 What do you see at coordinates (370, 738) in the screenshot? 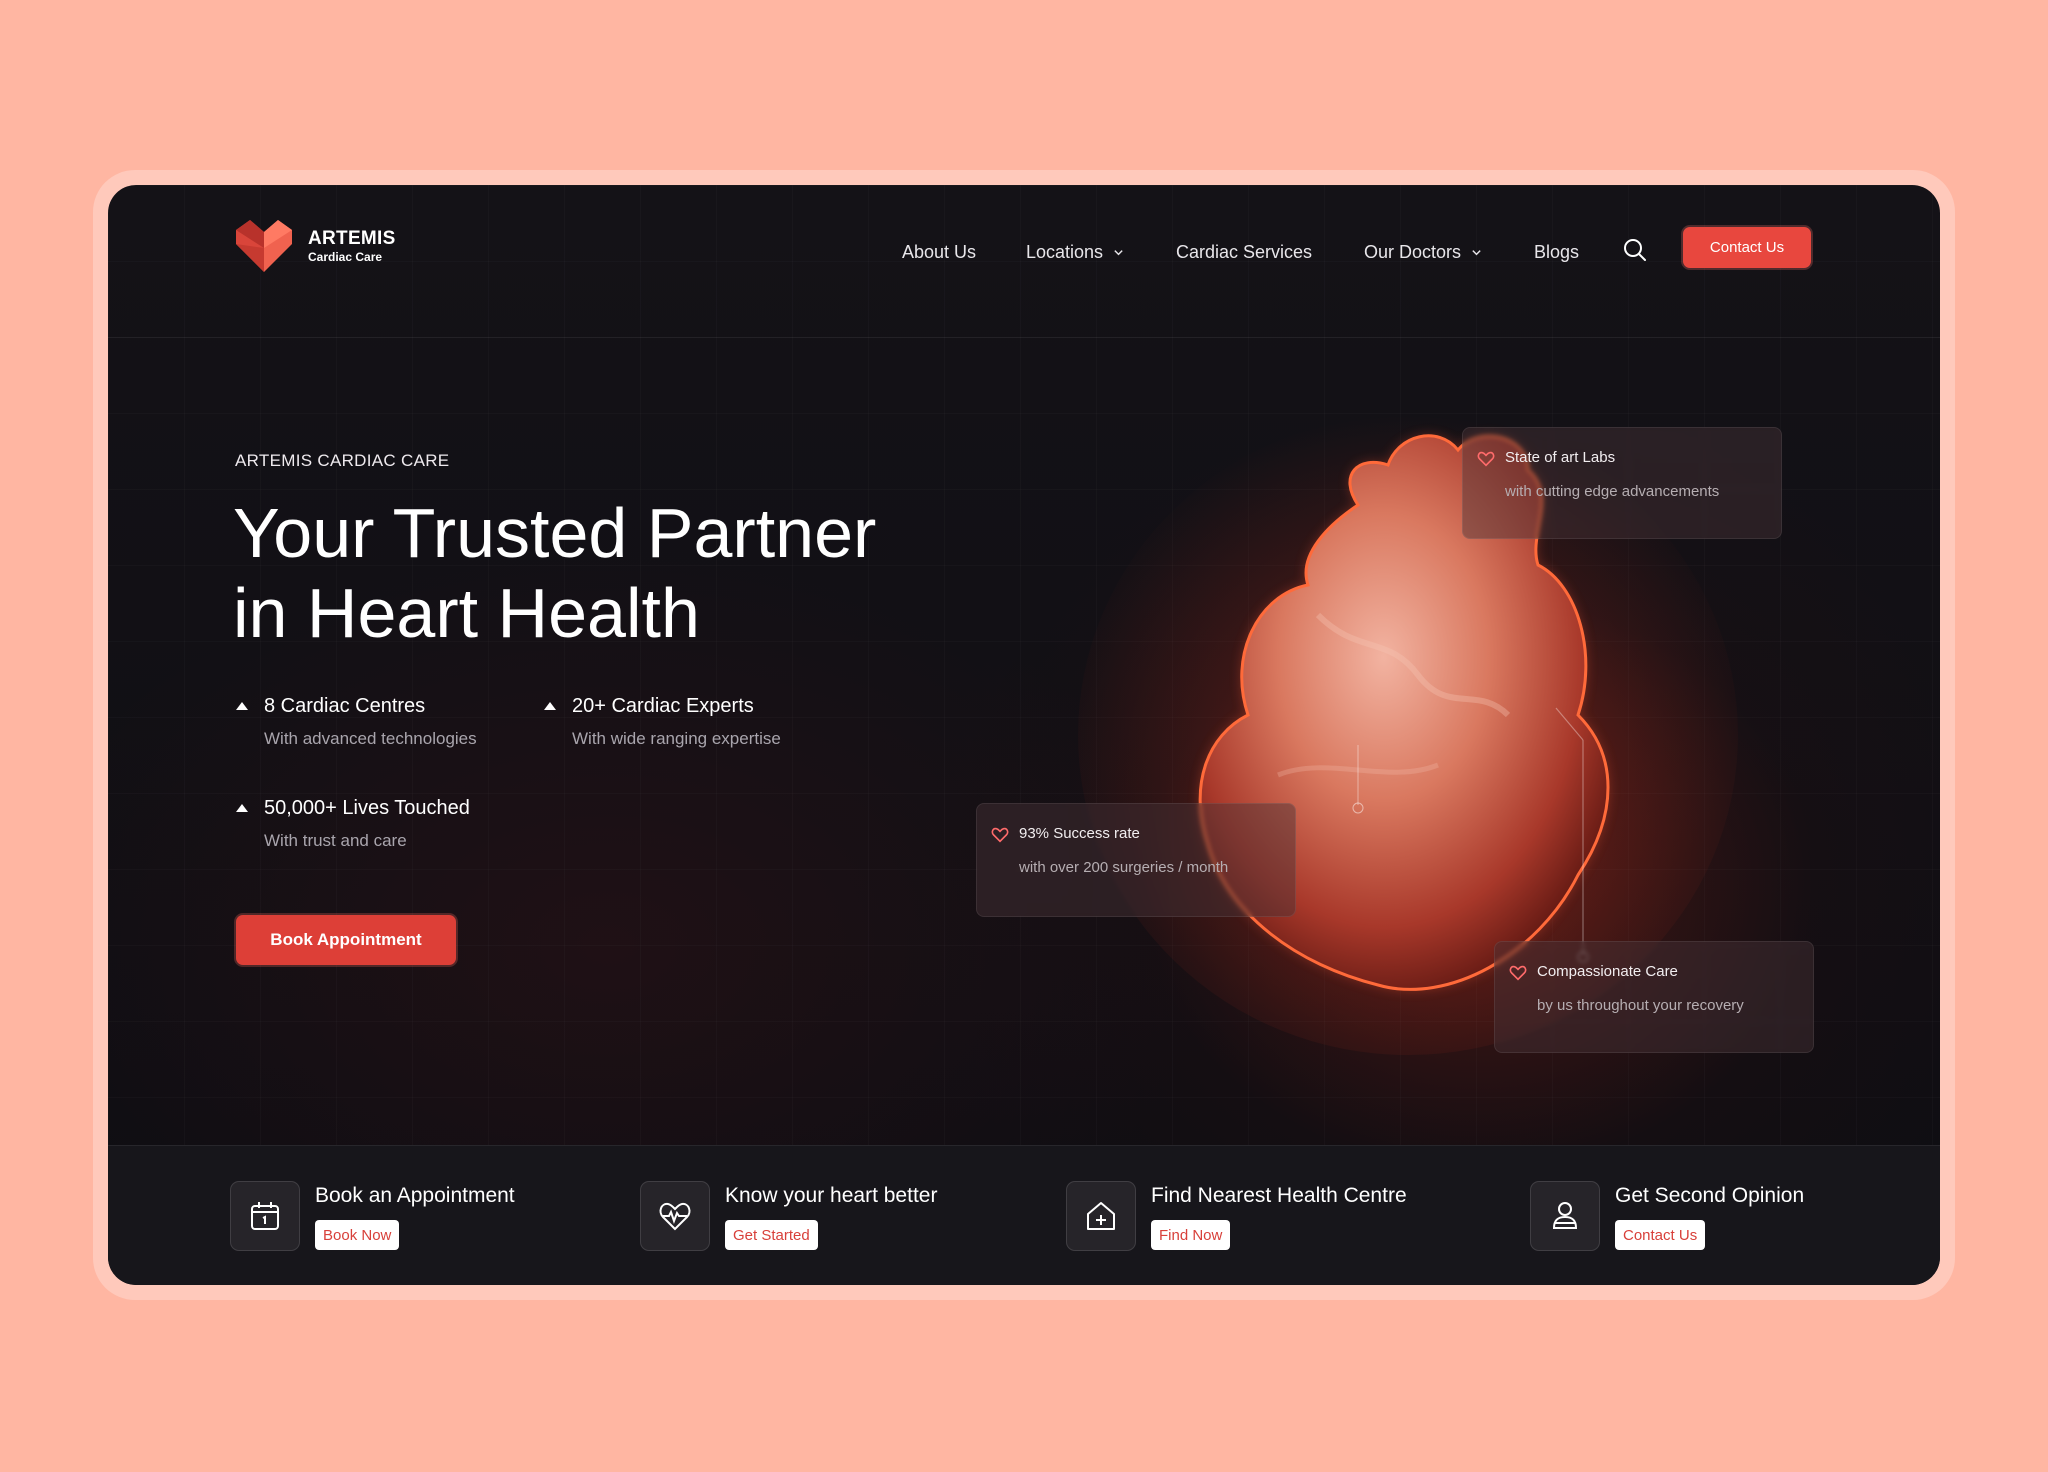
I see `stat-subtitle: With advanced technologies` at bounding box center [370, 738].